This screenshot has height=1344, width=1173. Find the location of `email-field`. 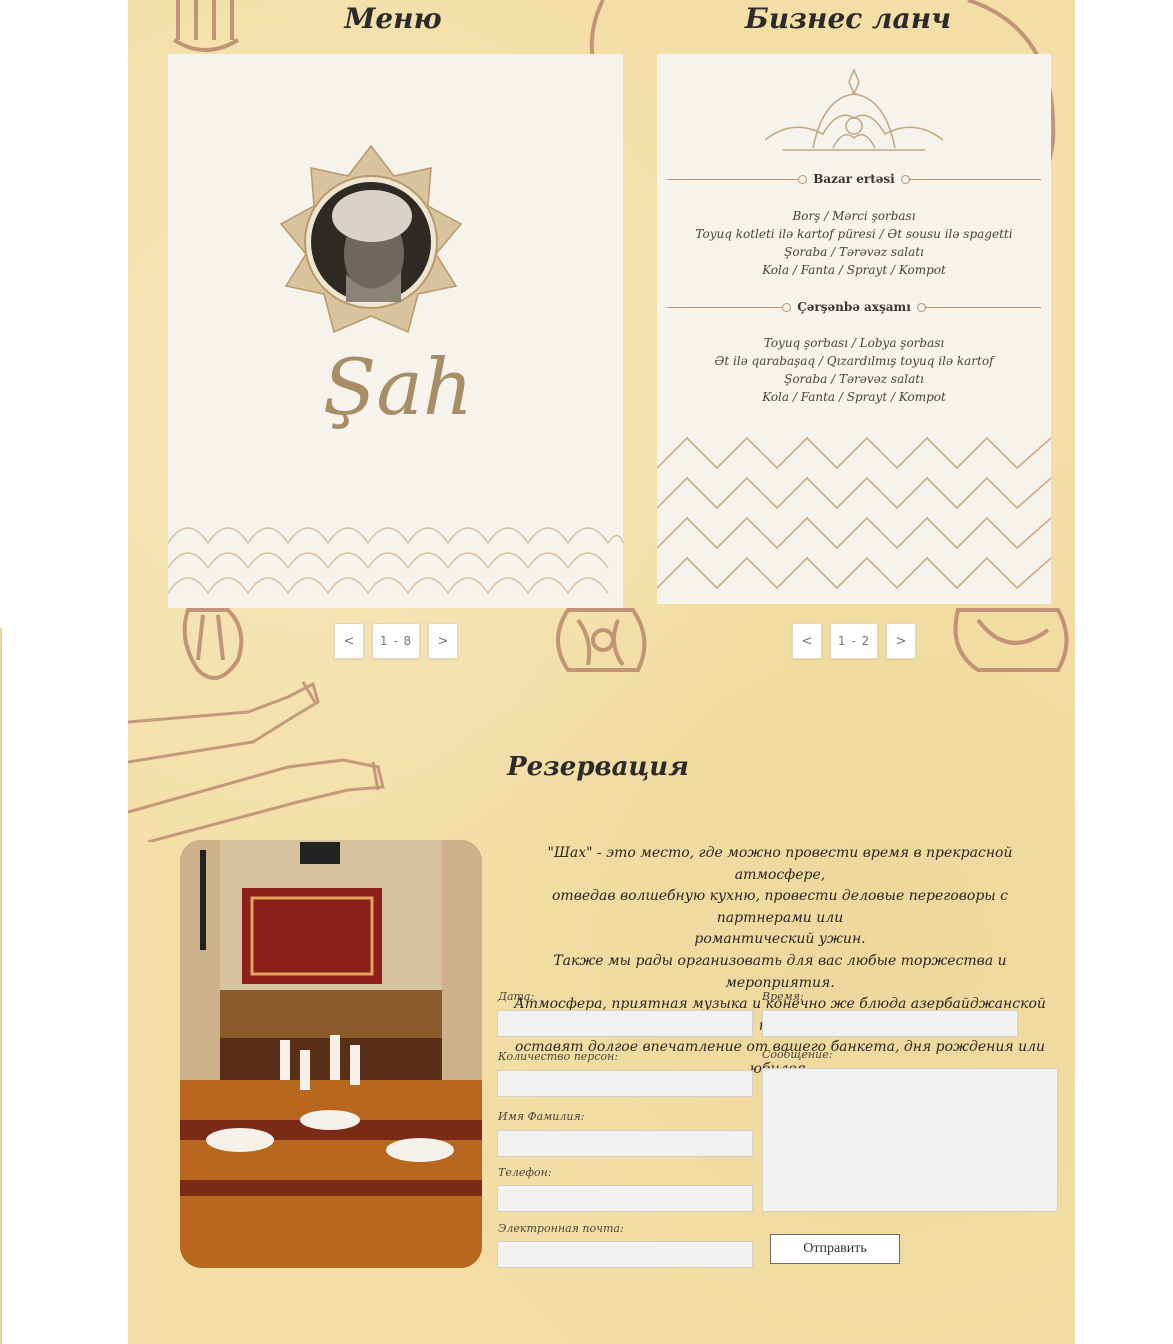

email-field is located at coordinates (625, 1254).